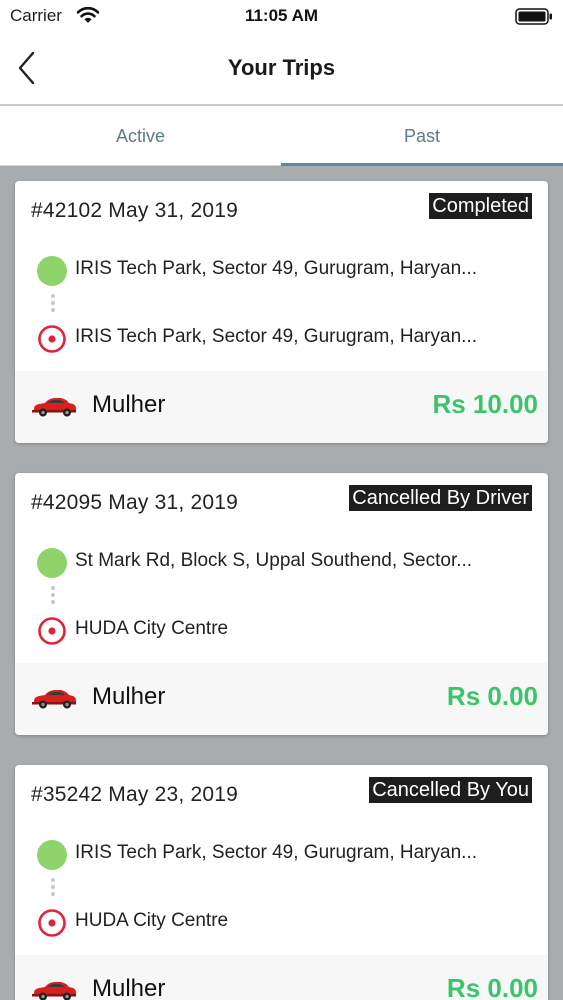 This screenshot has width=563, height=1000. What do you see at coordinates (134, 210) in the screenshot?
I see `trip-id-date: #42102 May 31, 2019` at bounding box center [134, 210].